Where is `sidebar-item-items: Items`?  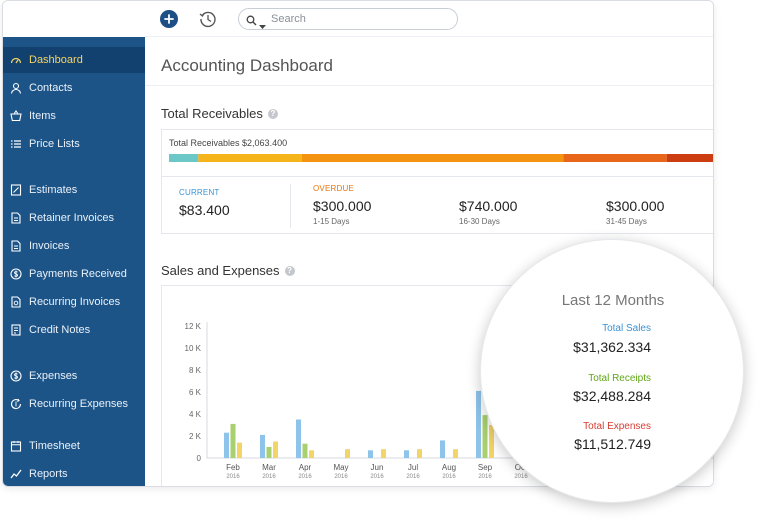
sidebar-item-items: Items is located at coordinates (74, 116).